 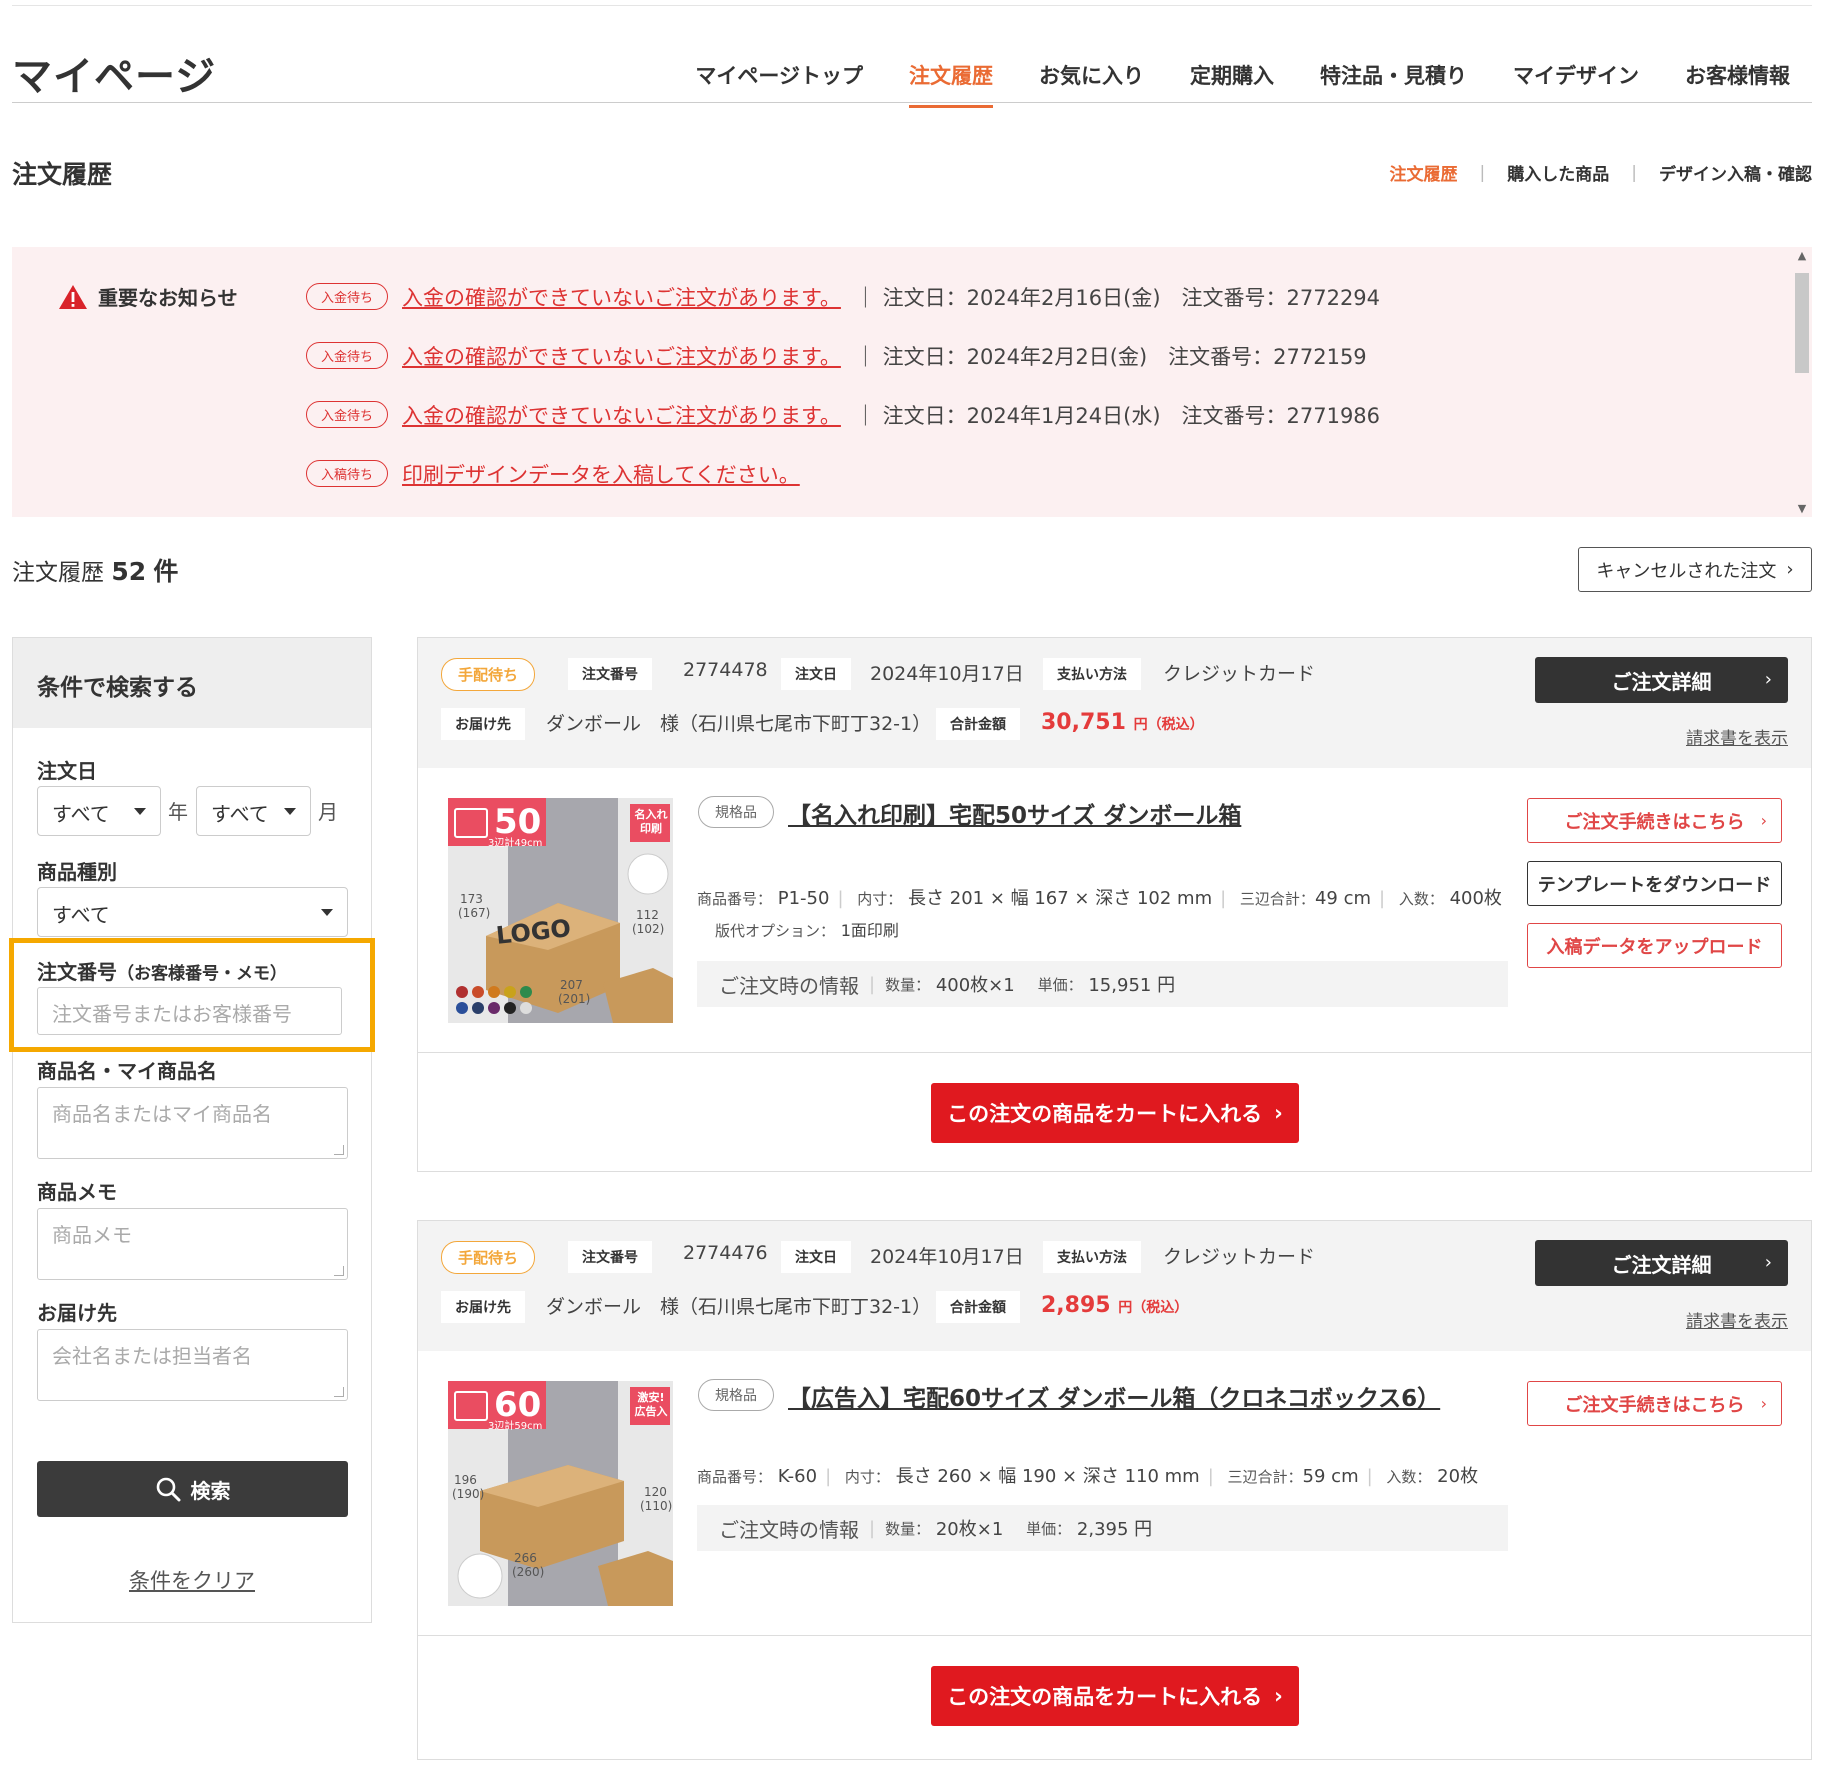 What do you see at coordinates (651, 1404) in the screenshot?
I see `ad-badge: 激安!広告入` at bounding box center [651, 1404].